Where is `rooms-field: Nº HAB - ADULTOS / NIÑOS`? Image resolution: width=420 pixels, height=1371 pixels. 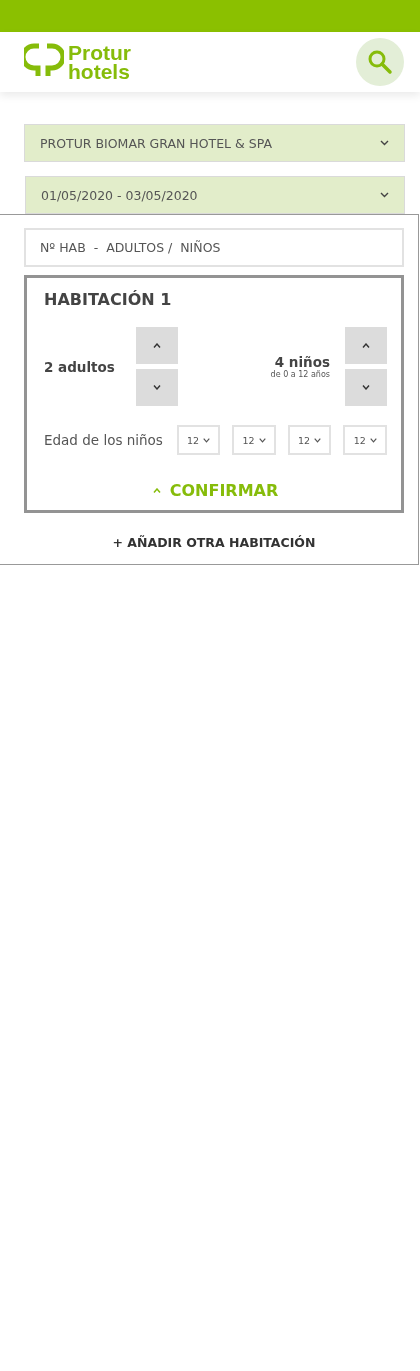
rooms-field: Nº HAB - ADULTOS / NIÑOS is located at coordinates (214, 247).